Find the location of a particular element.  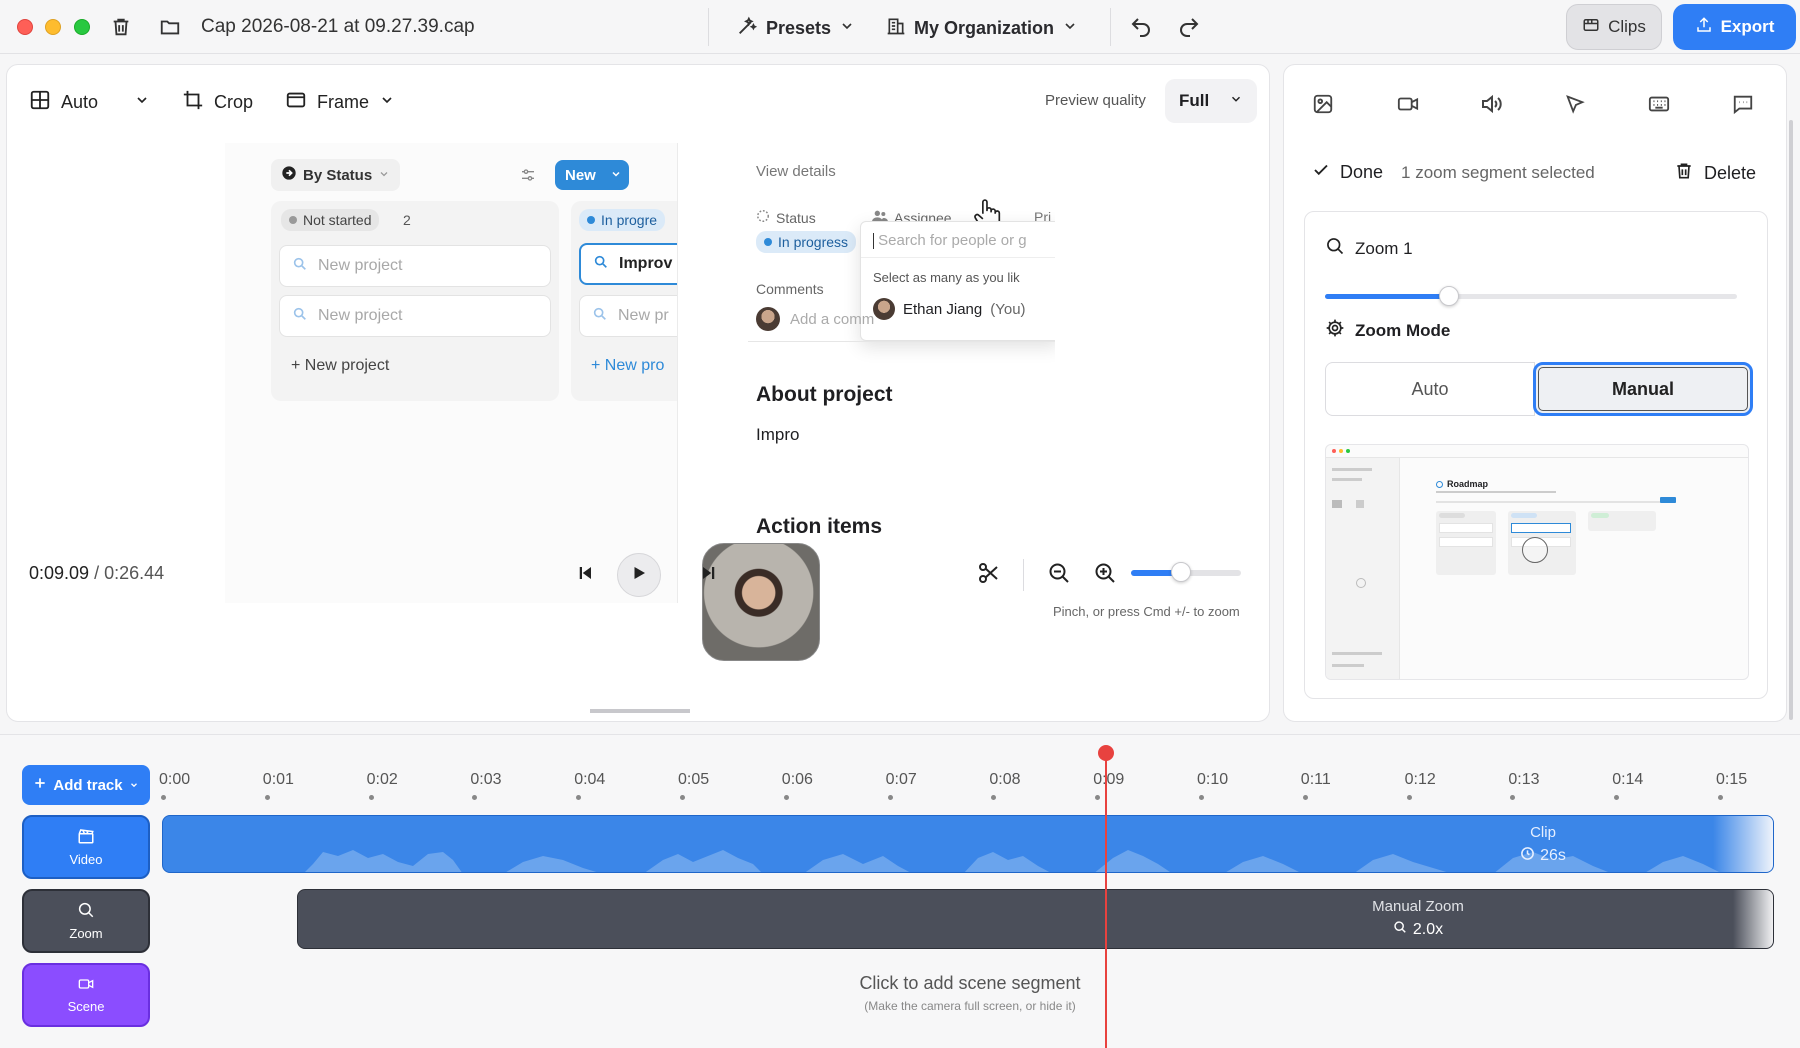

image-icon is located at coordinates (1323, 106).